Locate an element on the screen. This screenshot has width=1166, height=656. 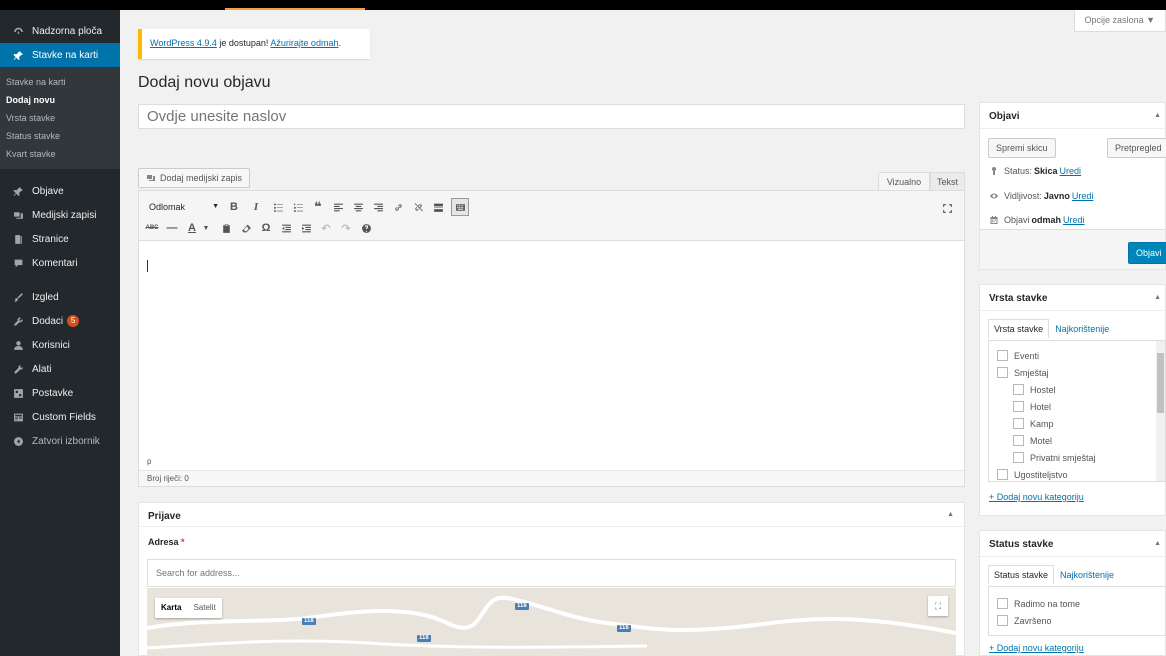
edit-status-link: Uredi is located at coordinates (1071, 171).